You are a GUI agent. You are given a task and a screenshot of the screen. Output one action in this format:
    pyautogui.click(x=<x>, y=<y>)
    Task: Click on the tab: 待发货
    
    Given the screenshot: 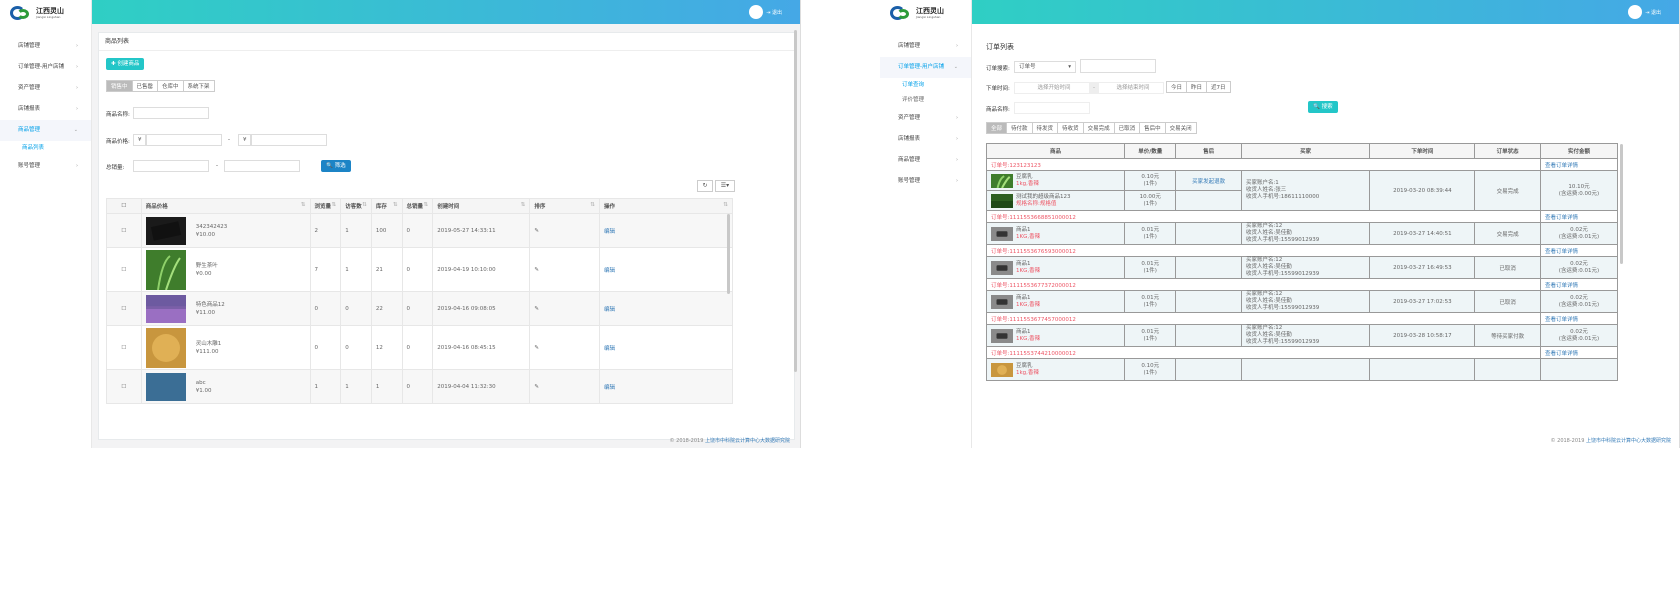 What is the action you would take?
    pyautogui.click(x=1045, y=128)
    